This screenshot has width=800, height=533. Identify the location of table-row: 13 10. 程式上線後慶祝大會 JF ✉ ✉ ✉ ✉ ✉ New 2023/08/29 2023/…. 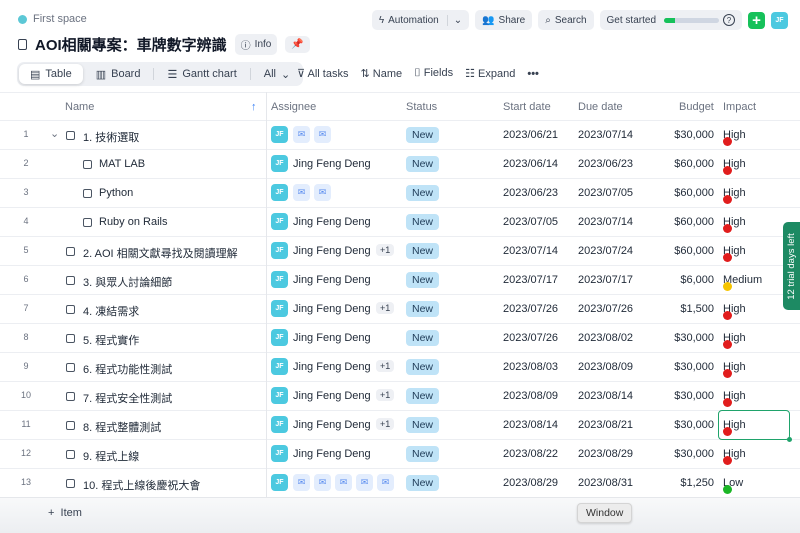
(400, 482).